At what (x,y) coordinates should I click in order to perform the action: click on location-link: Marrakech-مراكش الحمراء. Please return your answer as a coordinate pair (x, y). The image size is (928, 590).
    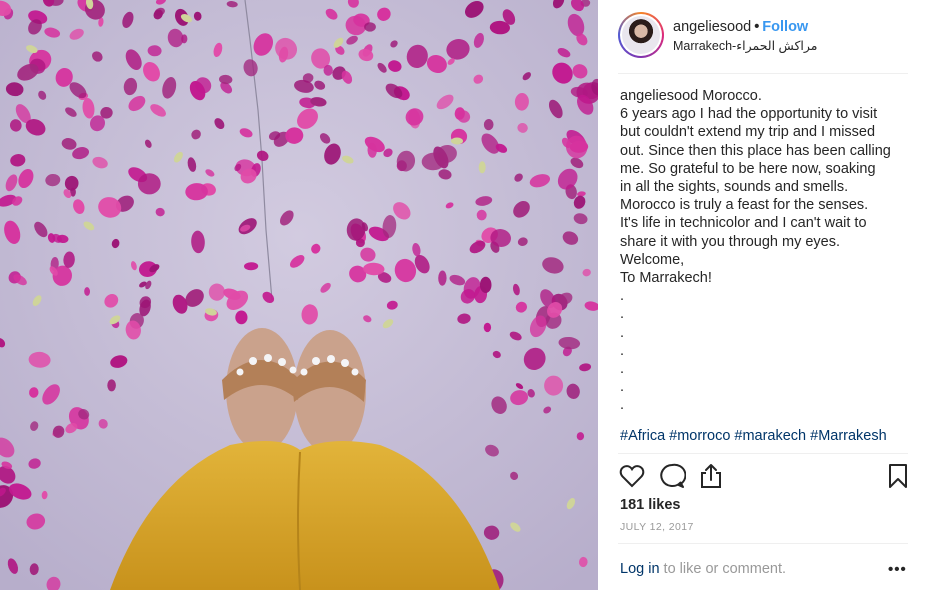
    Looking at the image, I should click on (745, 45).